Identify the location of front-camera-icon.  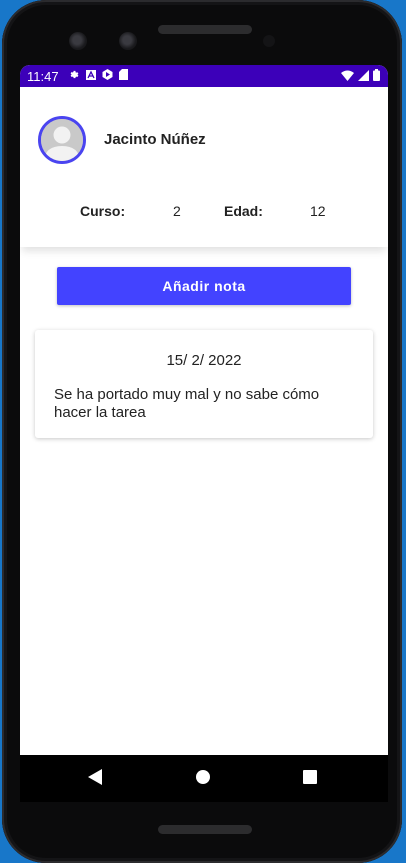
(78, 41).